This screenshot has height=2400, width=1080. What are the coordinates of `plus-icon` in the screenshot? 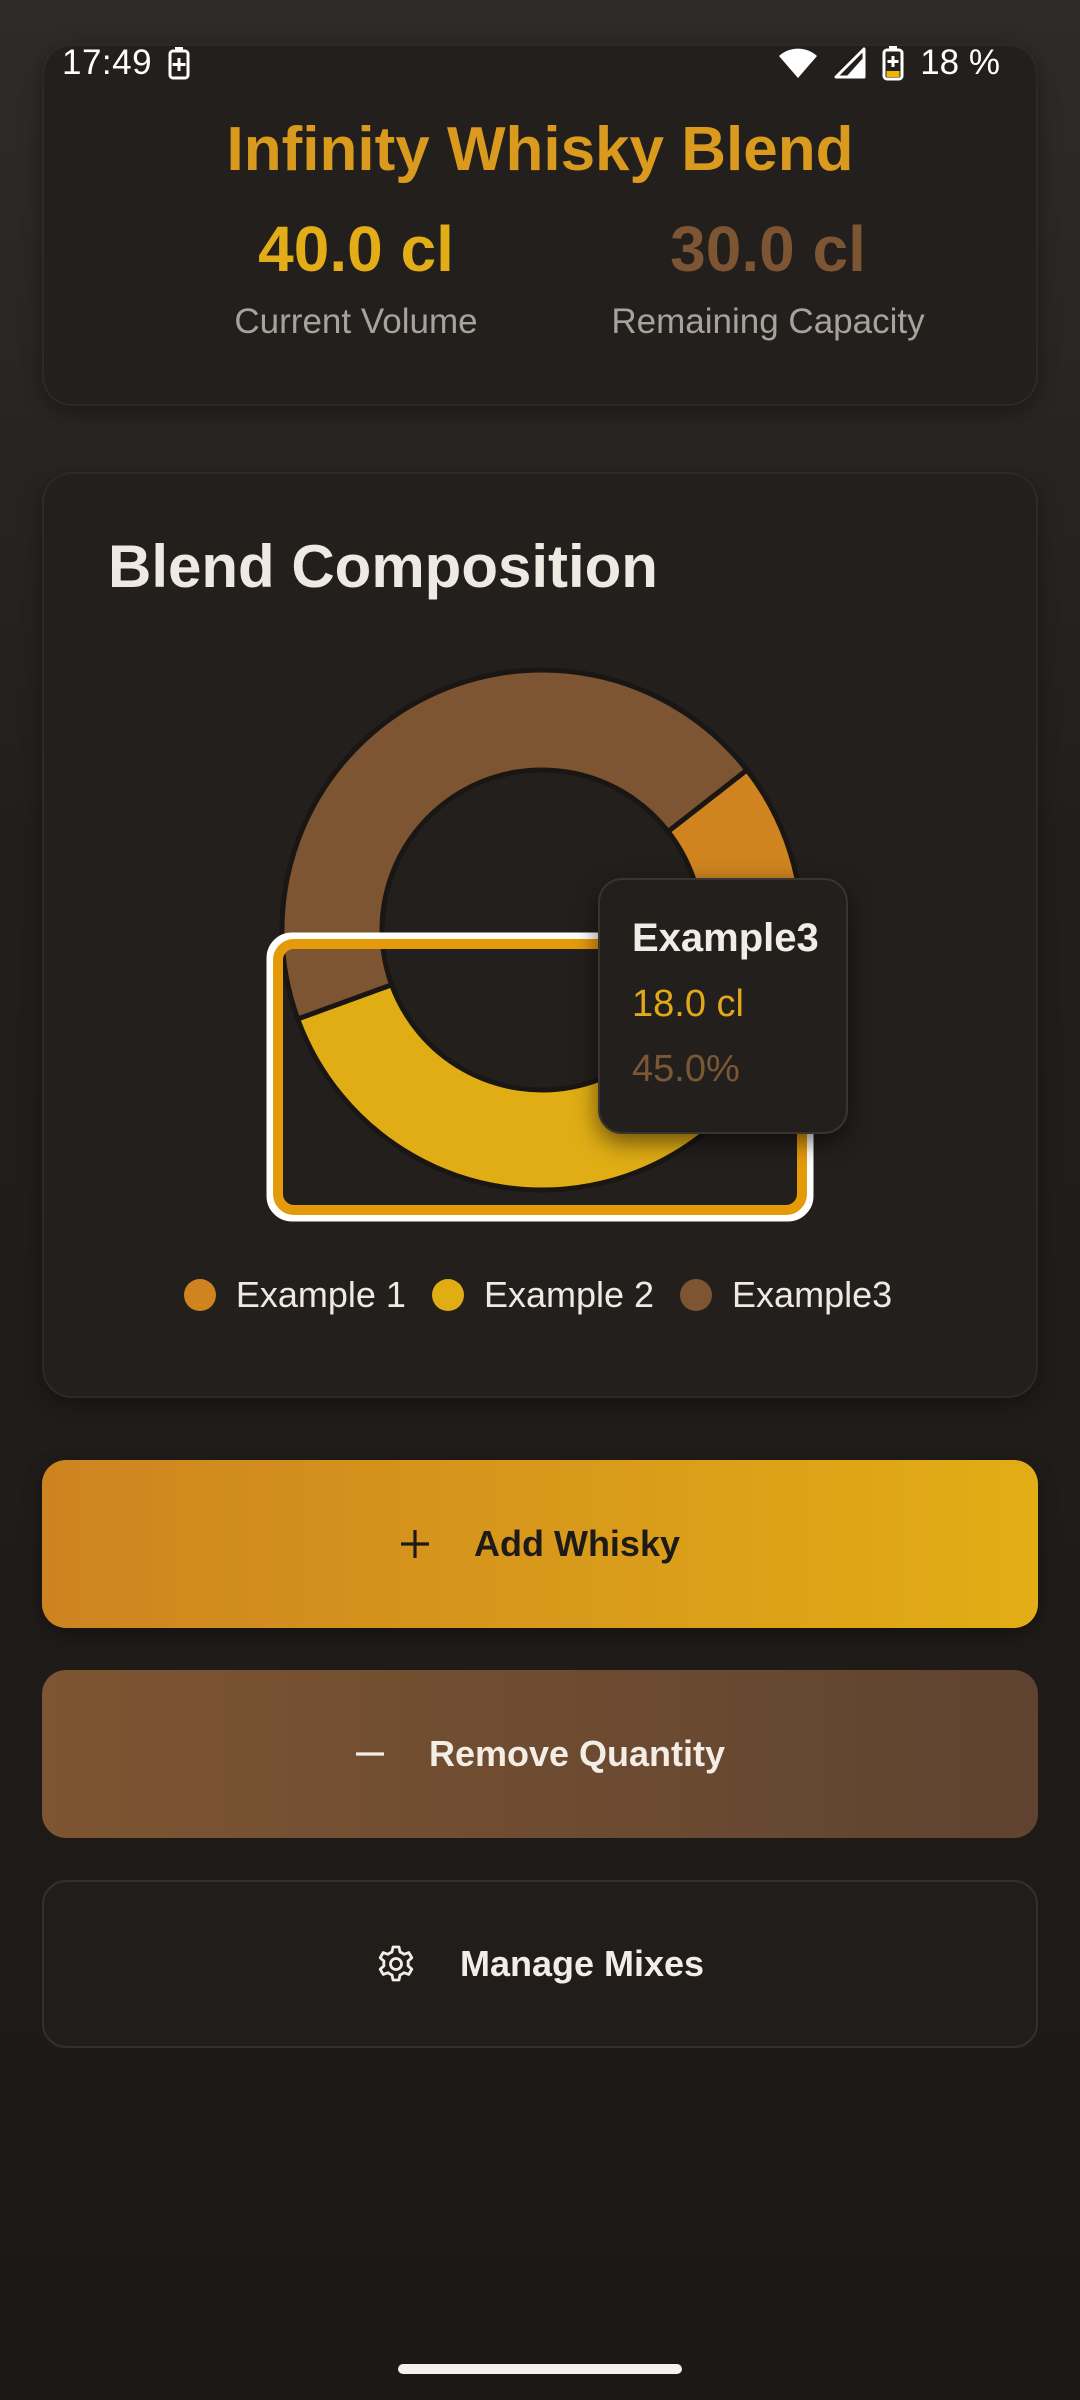 It's located at (415, 1544).